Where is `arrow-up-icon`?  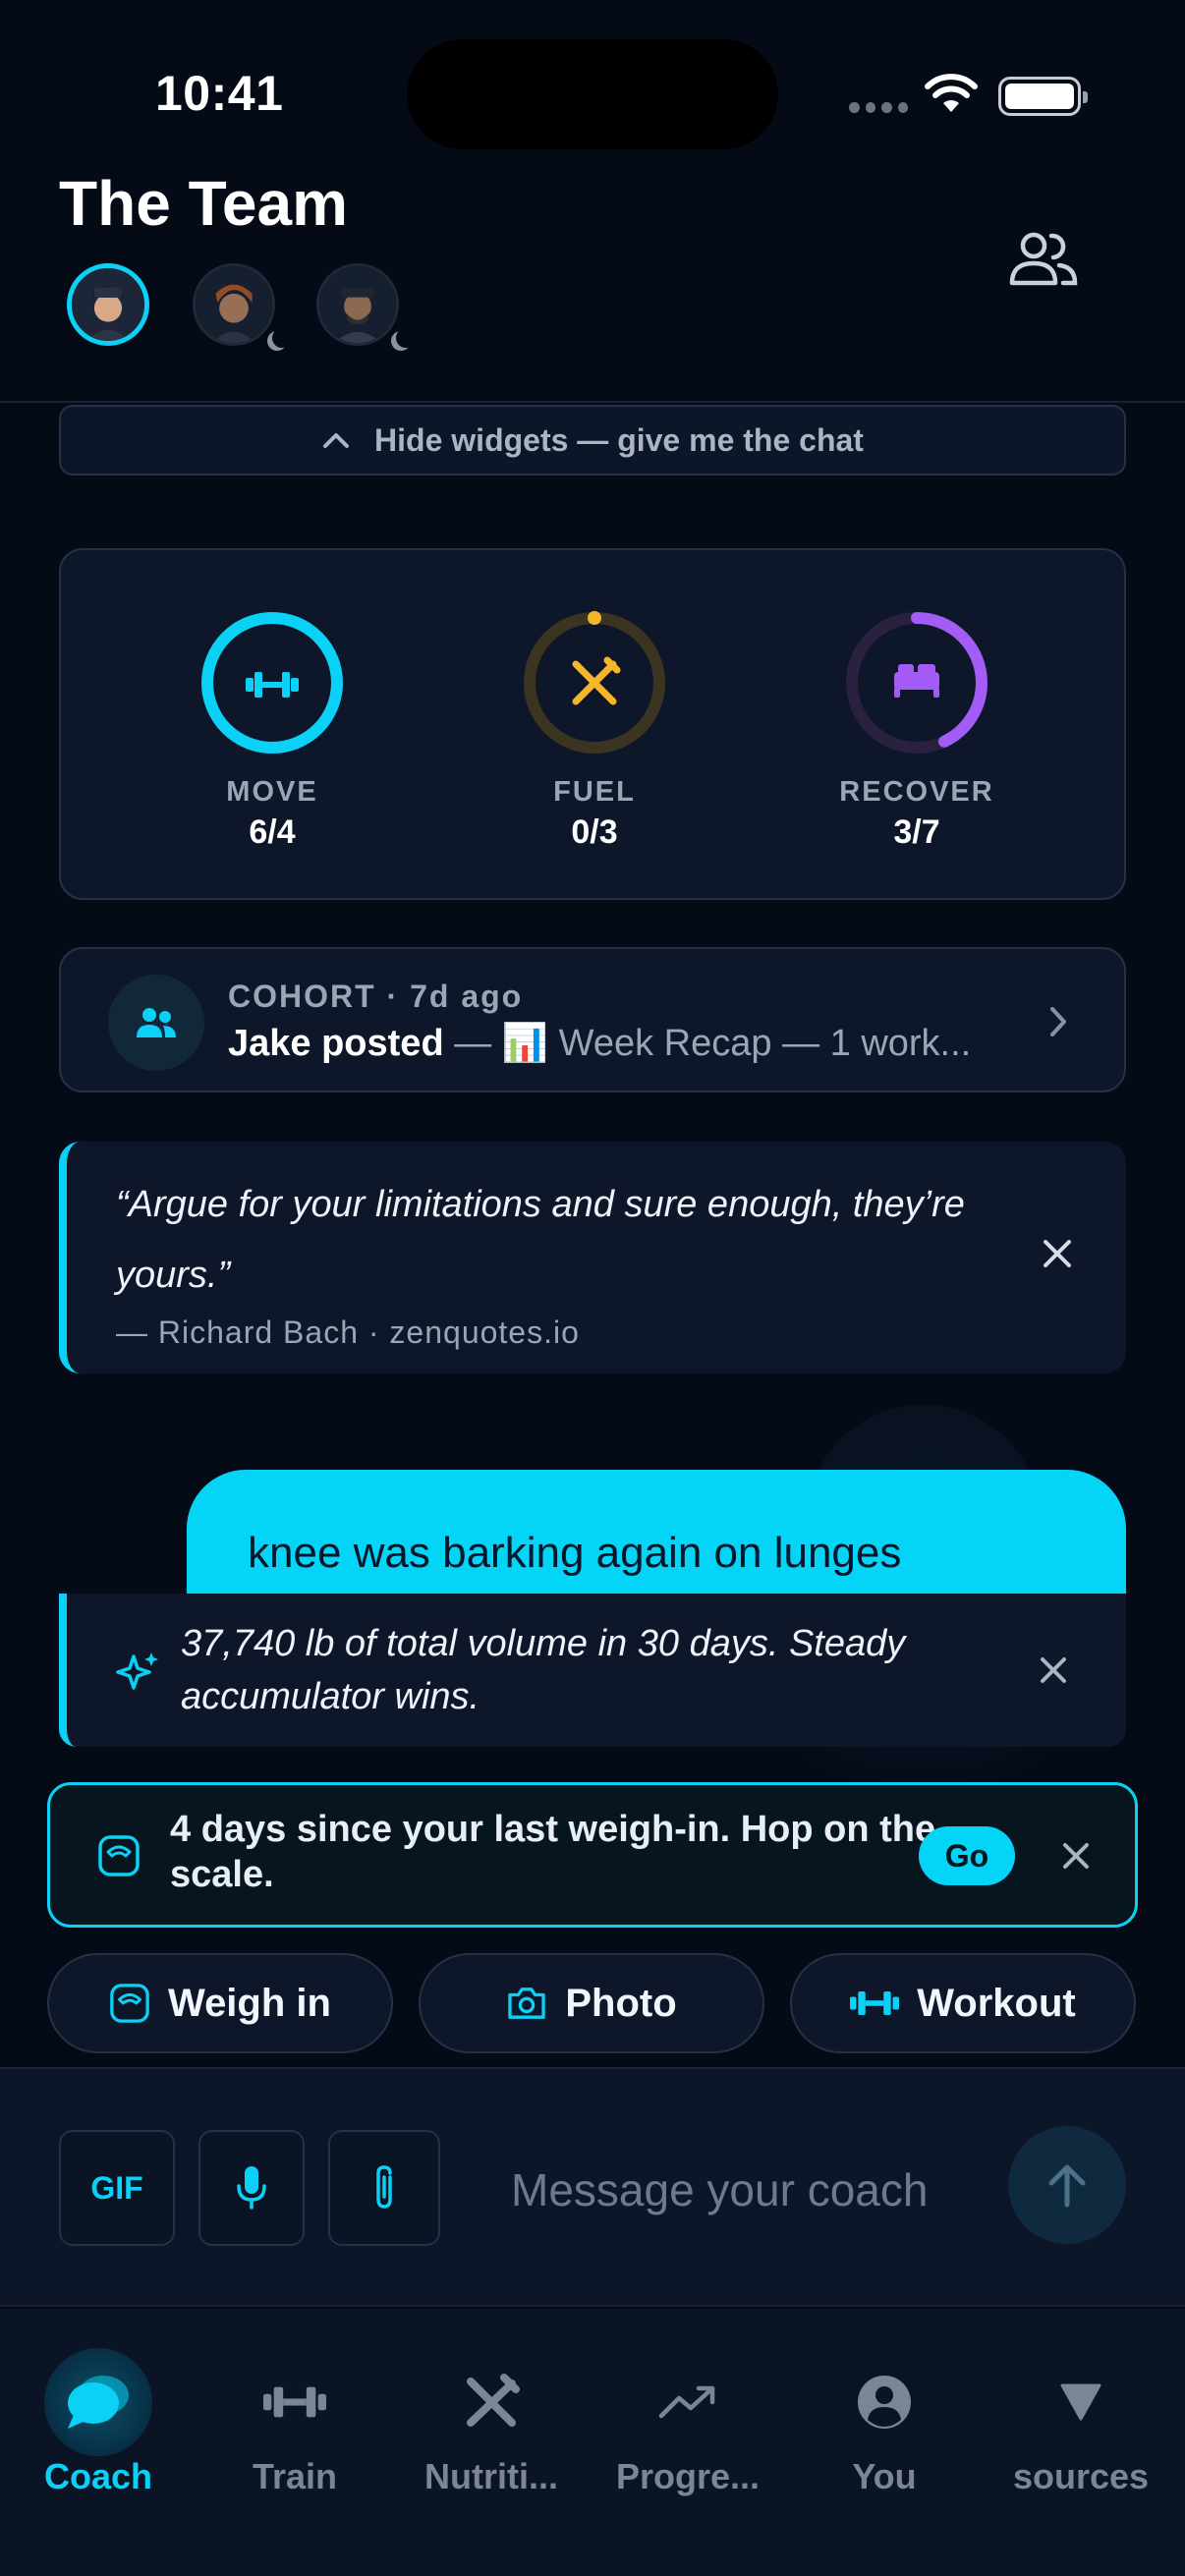 arrow-up-icon is located at coordinates (1067, 2186).